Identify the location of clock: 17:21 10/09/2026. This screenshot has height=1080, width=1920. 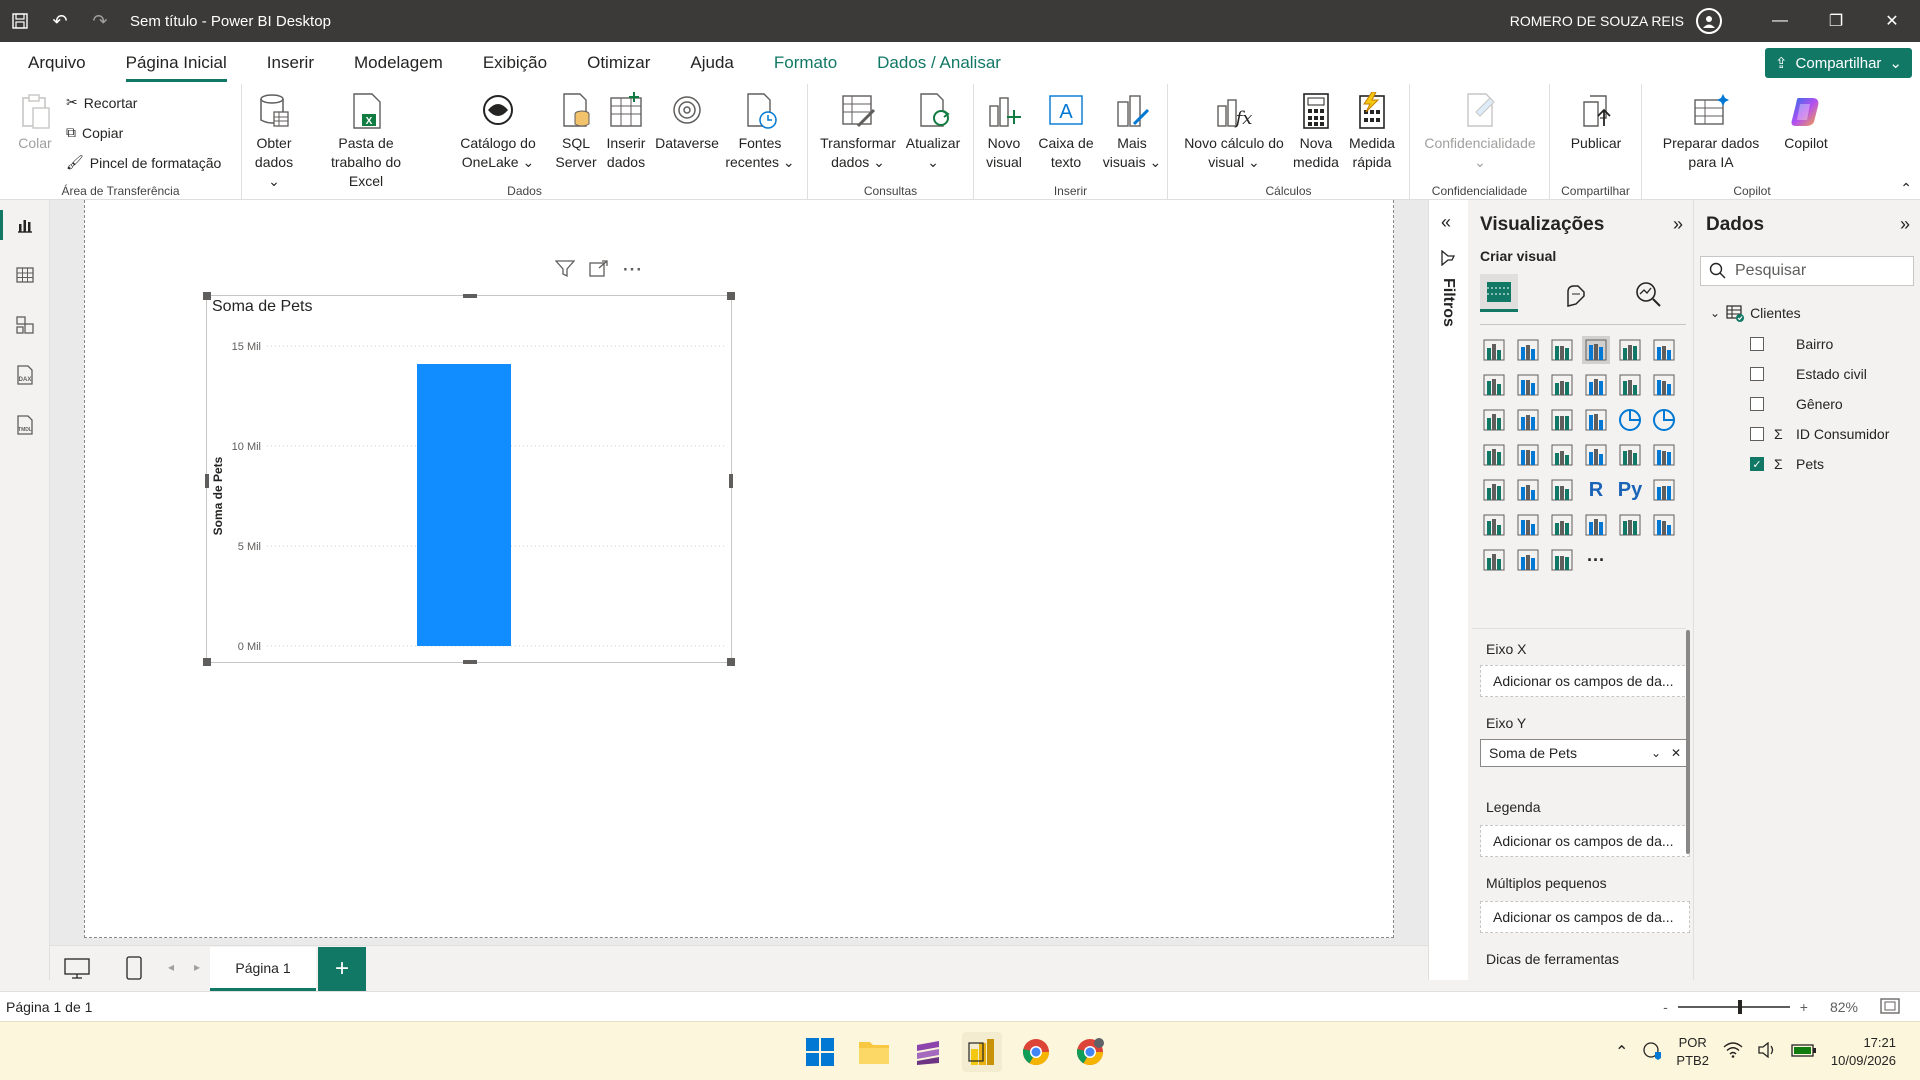
(1863, 1052).